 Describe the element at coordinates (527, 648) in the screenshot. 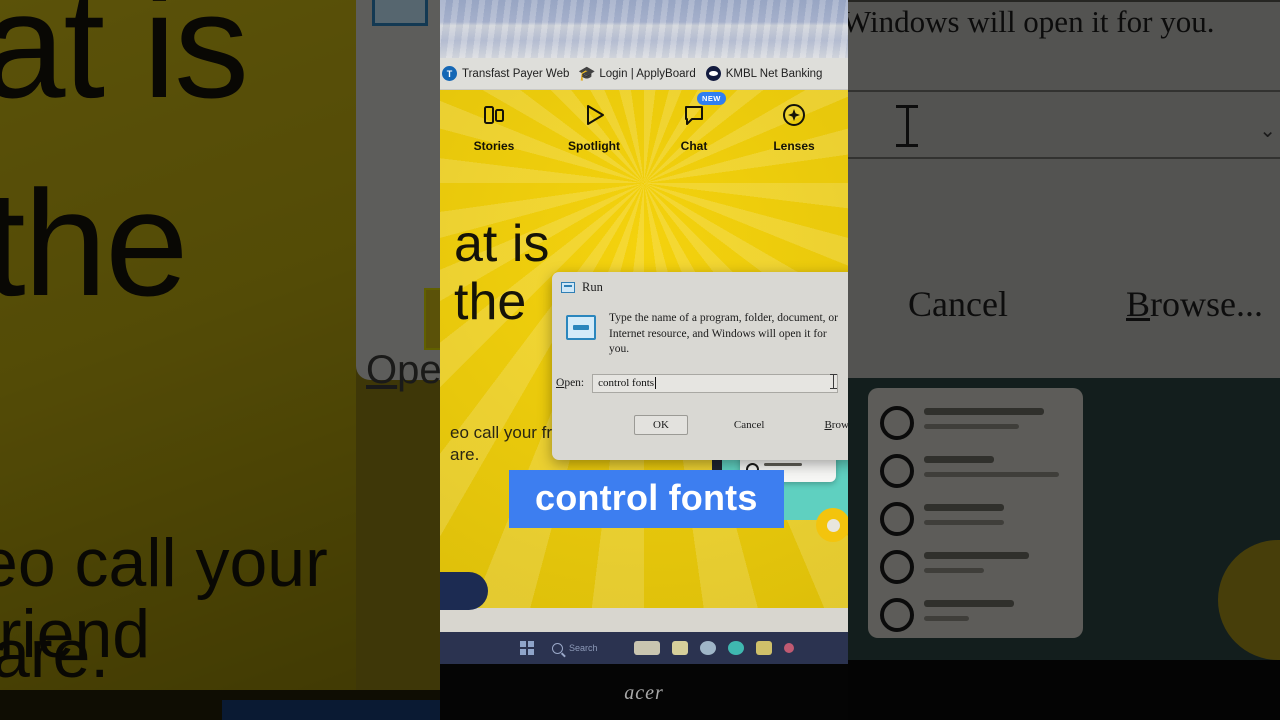

I see `windows-start-icon` at that location.